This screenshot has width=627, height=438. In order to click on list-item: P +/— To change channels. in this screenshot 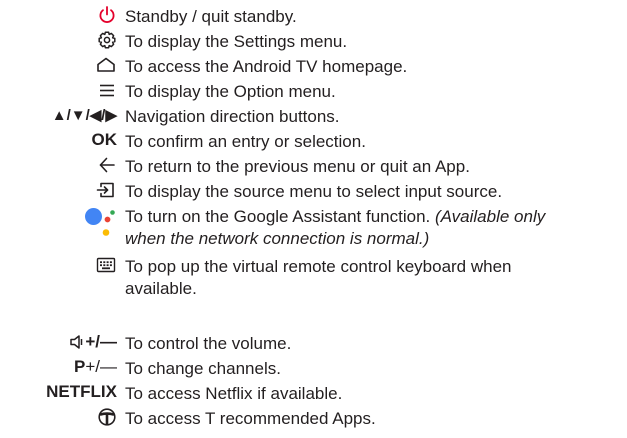, I will do `click(313, 367)`.